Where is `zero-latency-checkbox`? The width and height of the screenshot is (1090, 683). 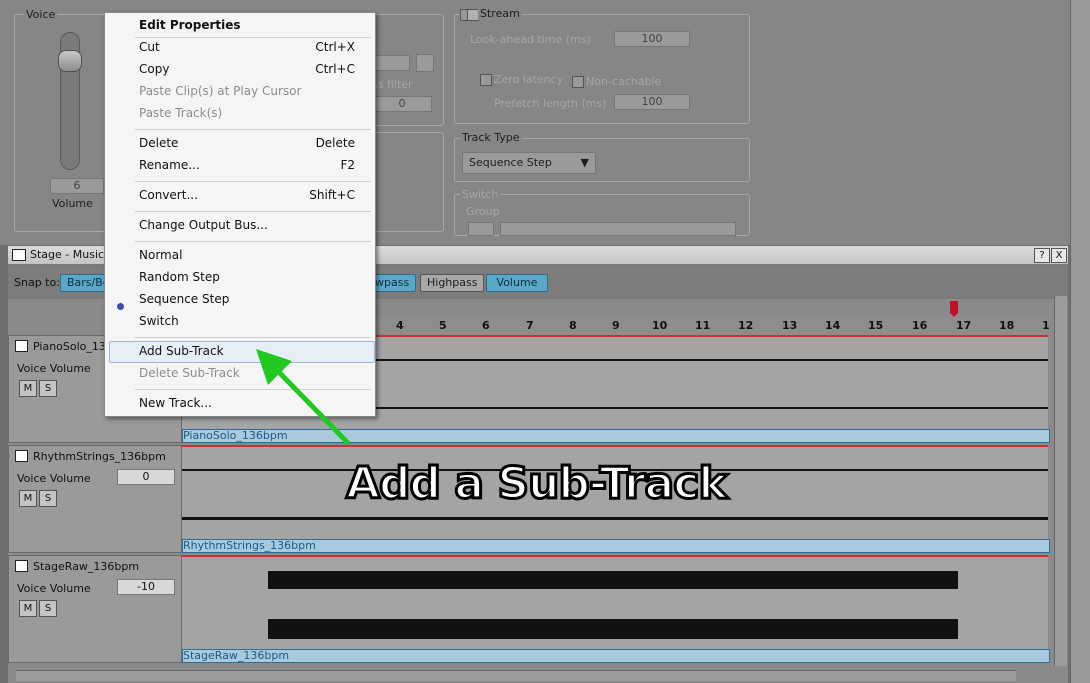
zero-latency-checkbox is located at coordinates (486, 80).